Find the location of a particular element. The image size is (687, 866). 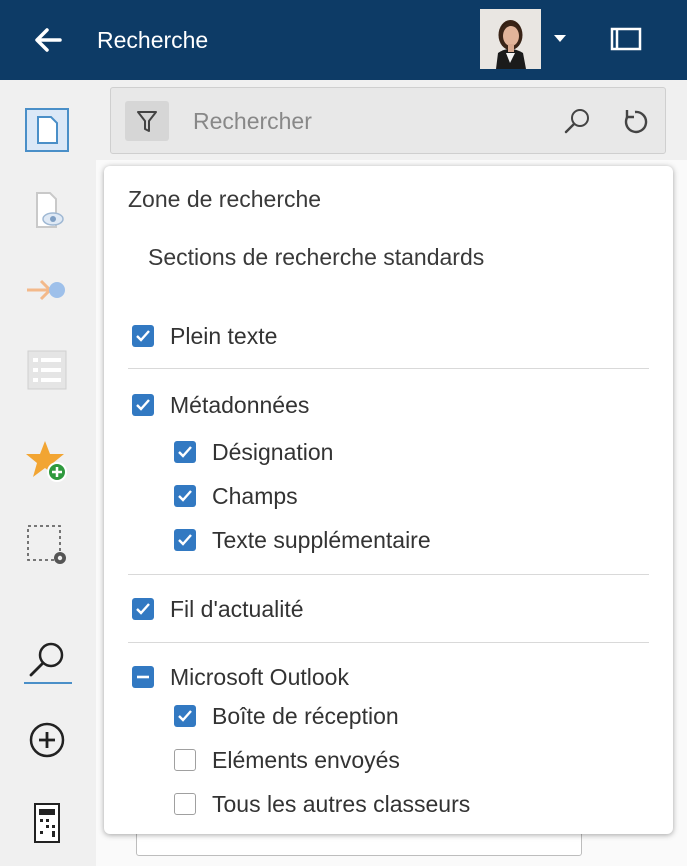

option-label: Boîte de réception is located at coordinates (305, 716).